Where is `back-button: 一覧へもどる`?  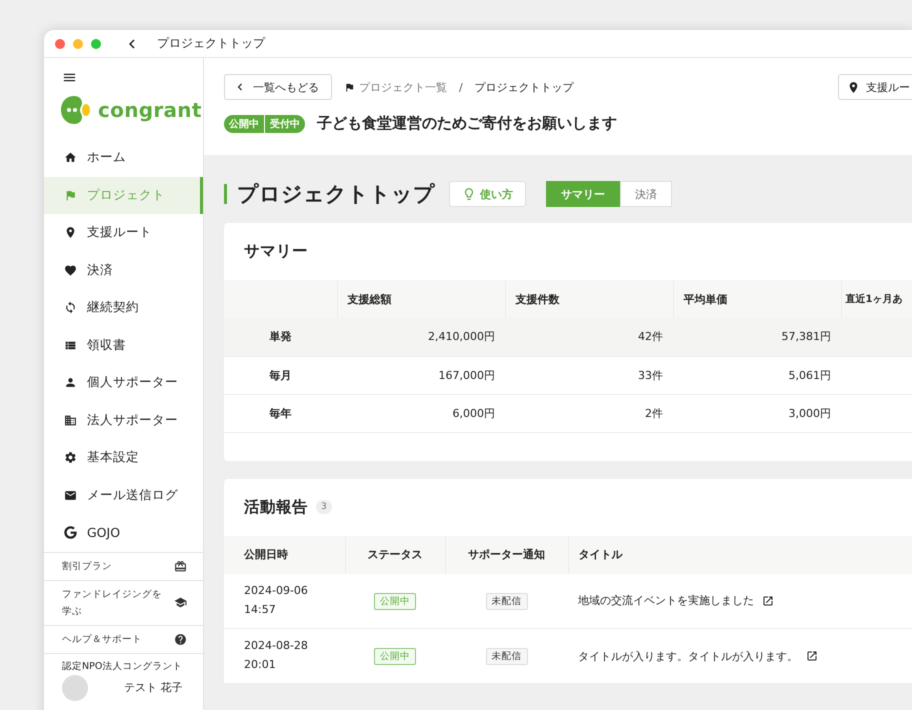
back-button: 一覧へもどる is located at coordinates (278, 87).